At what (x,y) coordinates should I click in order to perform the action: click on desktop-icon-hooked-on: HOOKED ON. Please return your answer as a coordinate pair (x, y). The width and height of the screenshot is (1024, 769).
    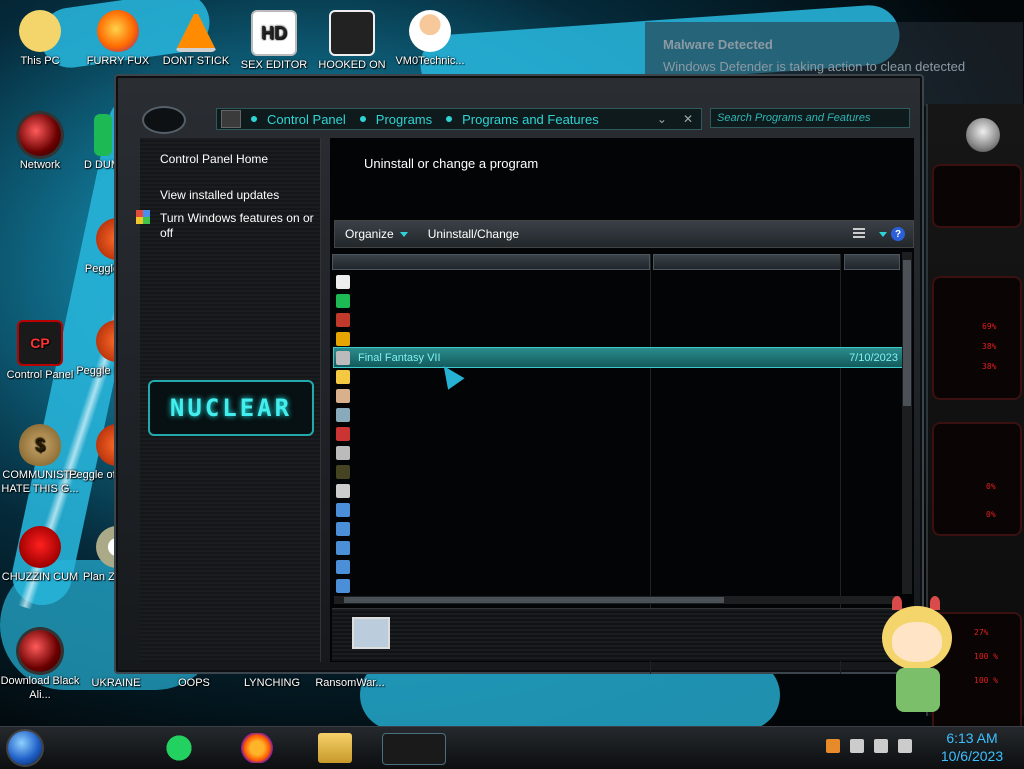
    Looking at the image, I should click on (352, 41).